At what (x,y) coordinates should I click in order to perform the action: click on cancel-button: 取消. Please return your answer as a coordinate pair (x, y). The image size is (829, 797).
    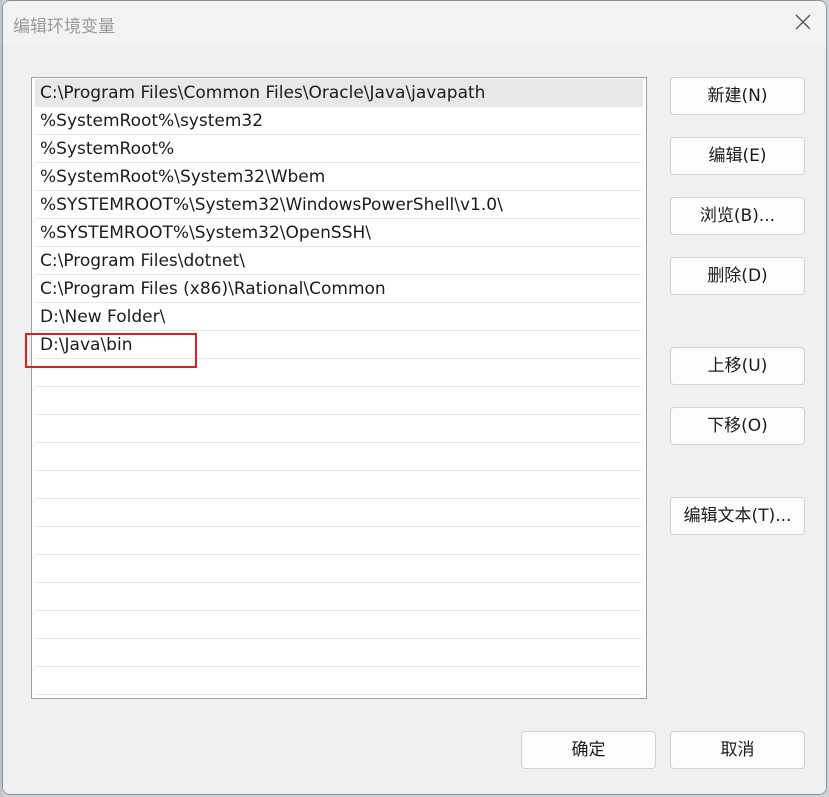
    Looking at the image, I should click on (737, 750).